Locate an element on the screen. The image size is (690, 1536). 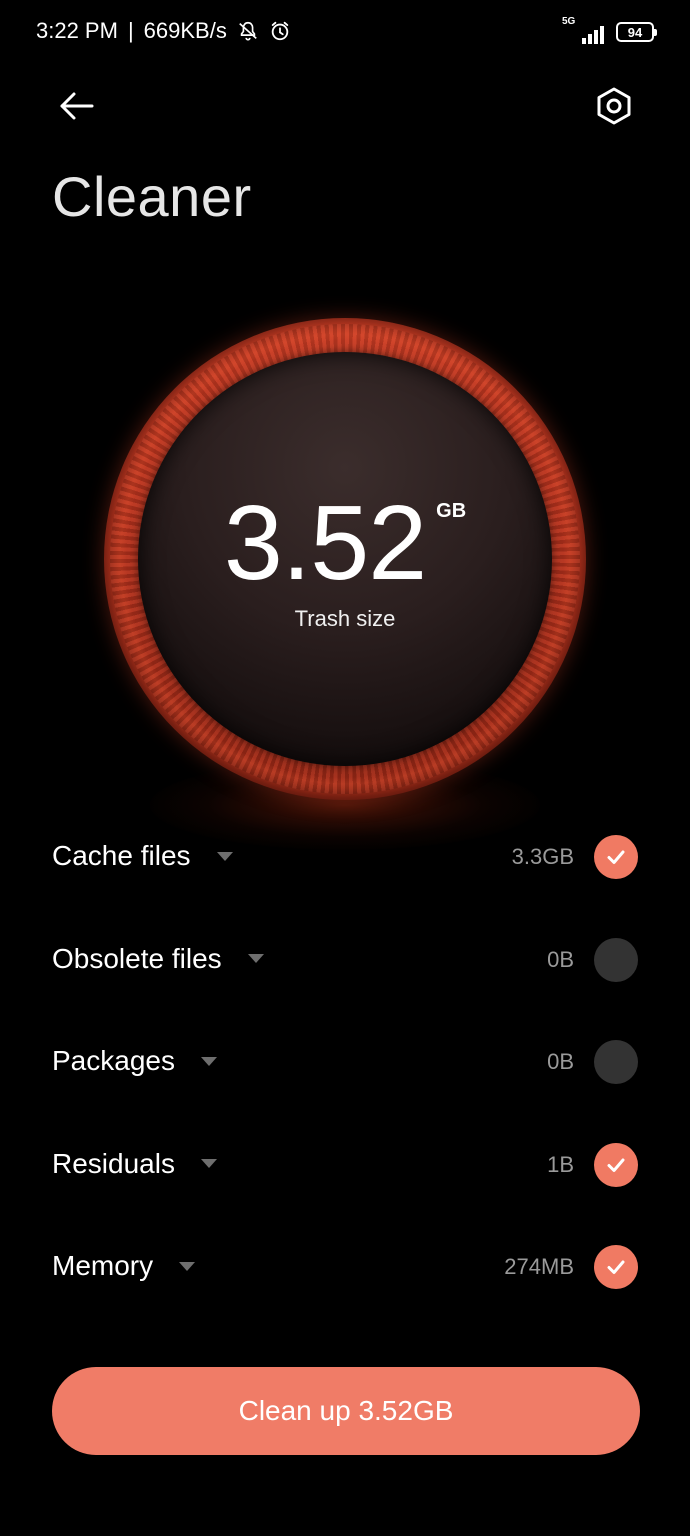
checkbox-cache-files is located at coordinates (616, 857).